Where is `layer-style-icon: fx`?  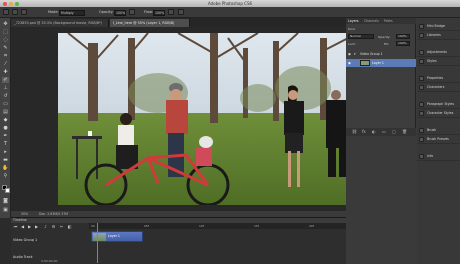
layer-style-icon: fx is located at coordinates (364, 131).